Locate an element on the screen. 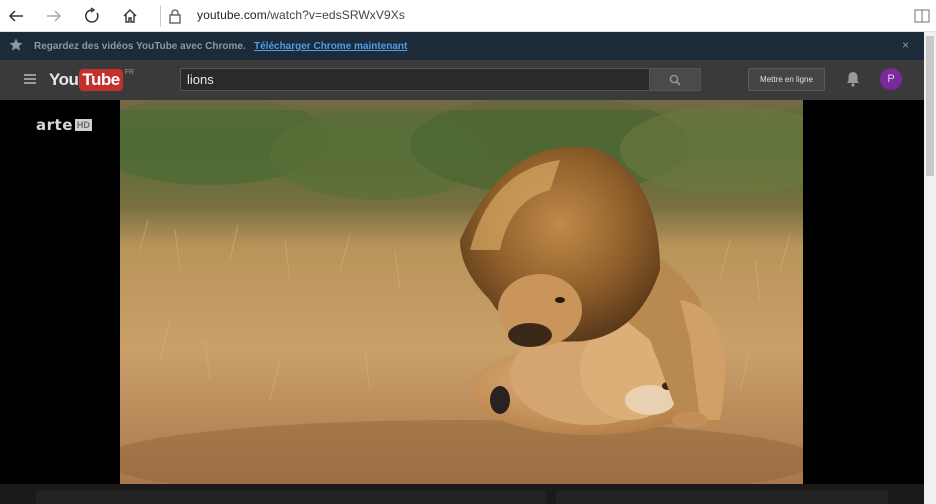  arte-hd-watermark: arte HD is located at coordinates (64, 125).